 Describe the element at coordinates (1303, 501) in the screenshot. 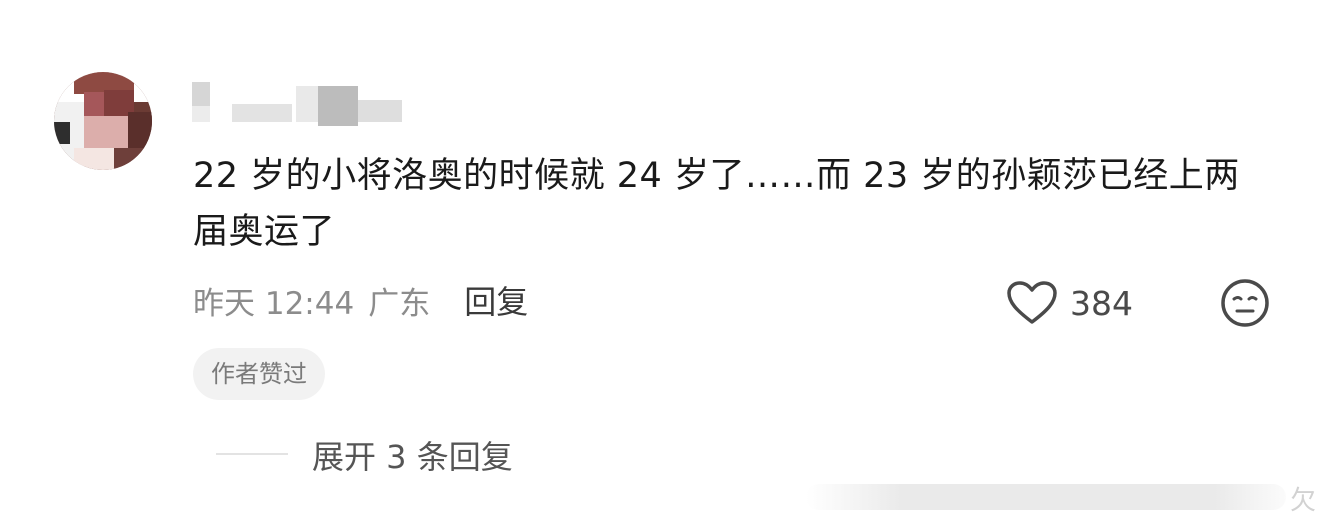

I see `watermark-glyph: 欠` at that location.